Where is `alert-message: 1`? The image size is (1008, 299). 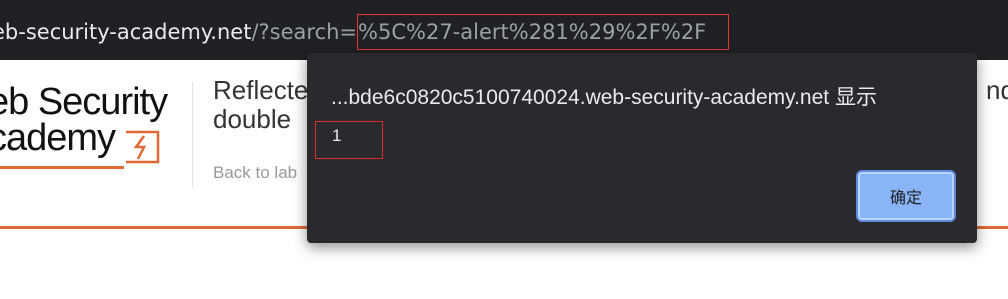
alert-message: 1 is located at coordinates (337, 135).